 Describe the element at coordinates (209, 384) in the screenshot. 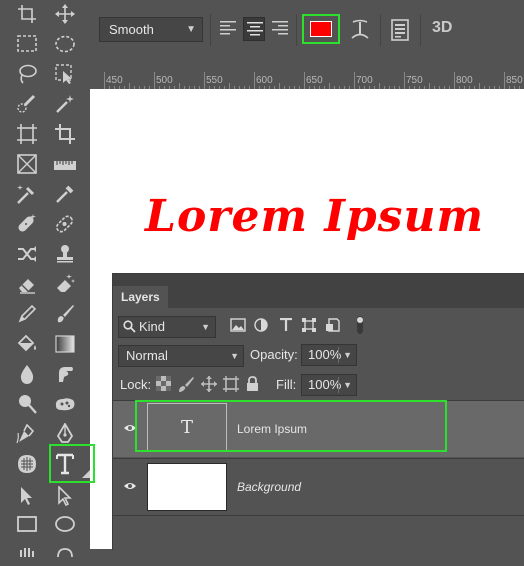

I see `lock-position-icon` at that location.